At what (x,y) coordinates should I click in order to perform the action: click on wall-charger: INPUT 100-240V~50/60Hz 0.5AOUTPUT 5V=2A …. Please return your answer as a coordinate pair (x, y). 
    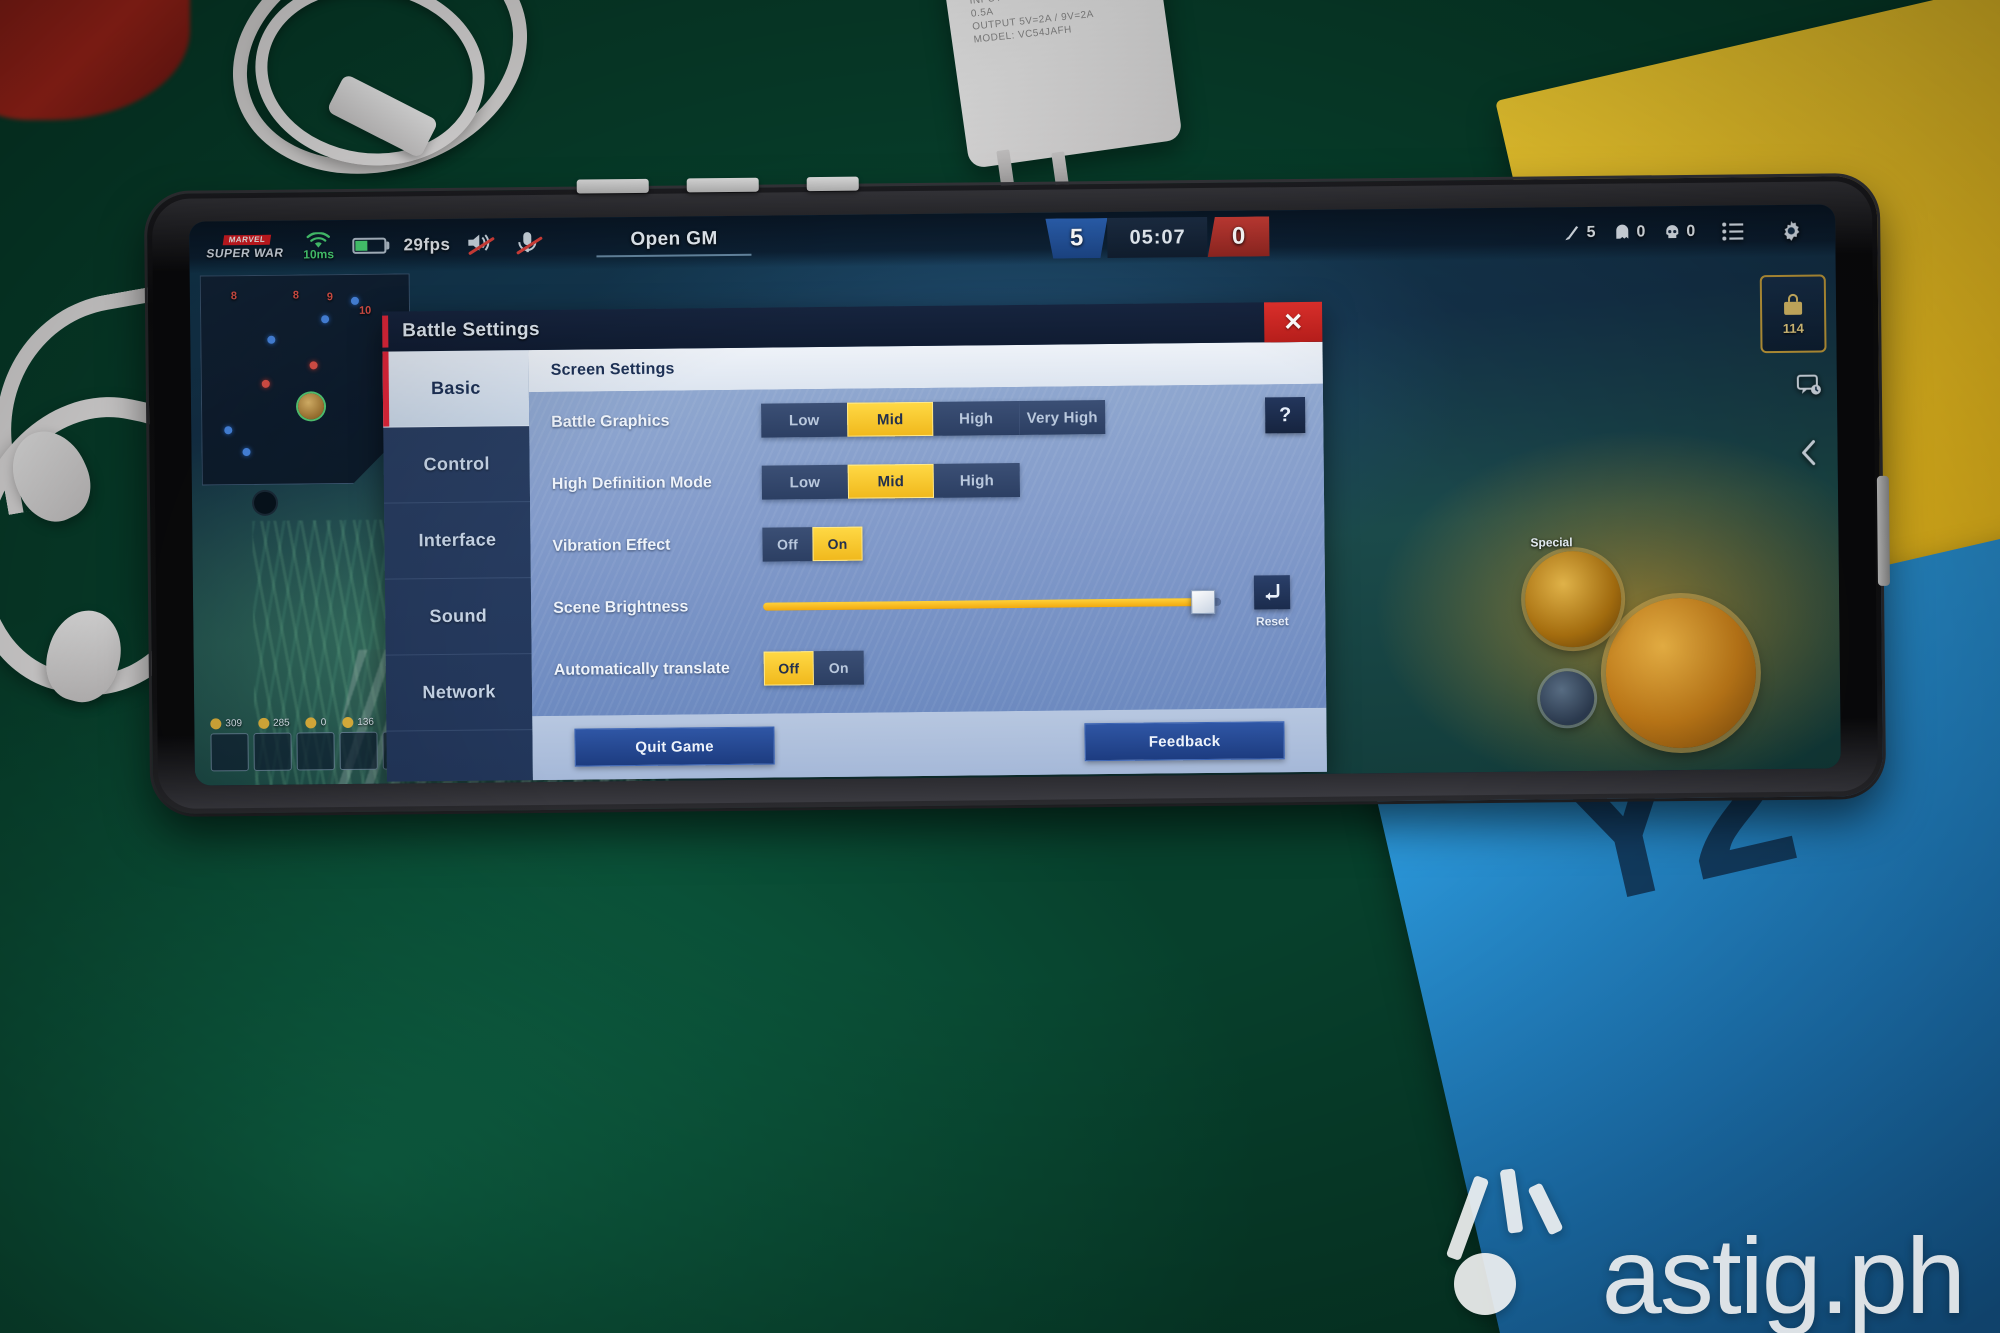
    Looking at the image, I should click on (1062, 84).